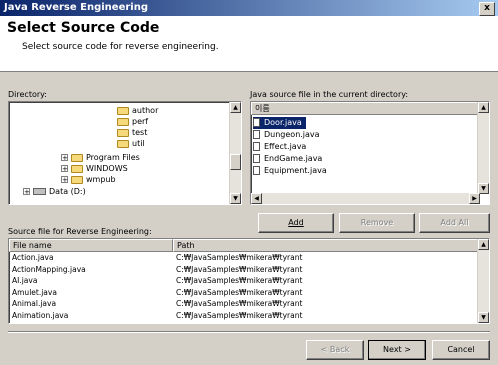 The height and width of the screenshot is (365, 498). Describe the element at coordinates (295, 170) in the screenshot. I see `java-file-label: Equipment.java` at that location.